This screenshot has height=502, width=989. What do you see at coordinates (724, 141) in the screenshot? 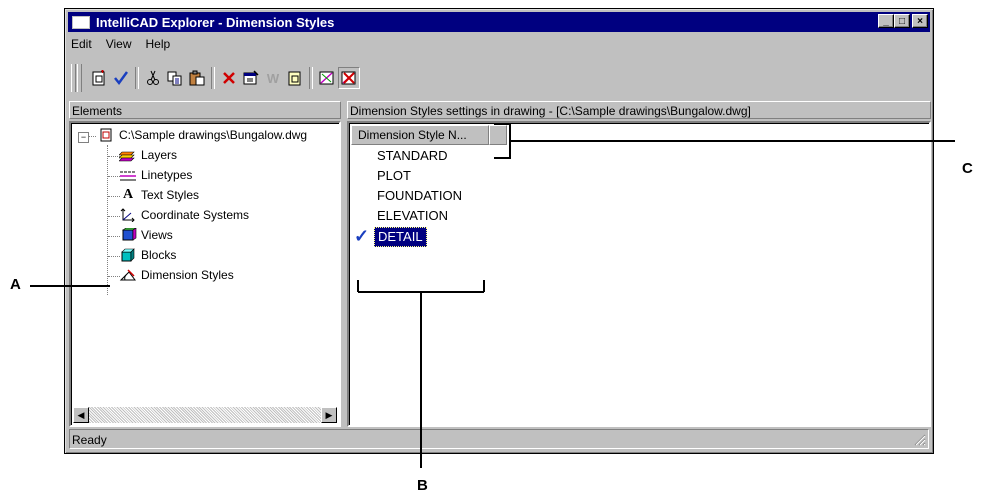
I see `callout-c-bracket` at bounding box center [724, 141].